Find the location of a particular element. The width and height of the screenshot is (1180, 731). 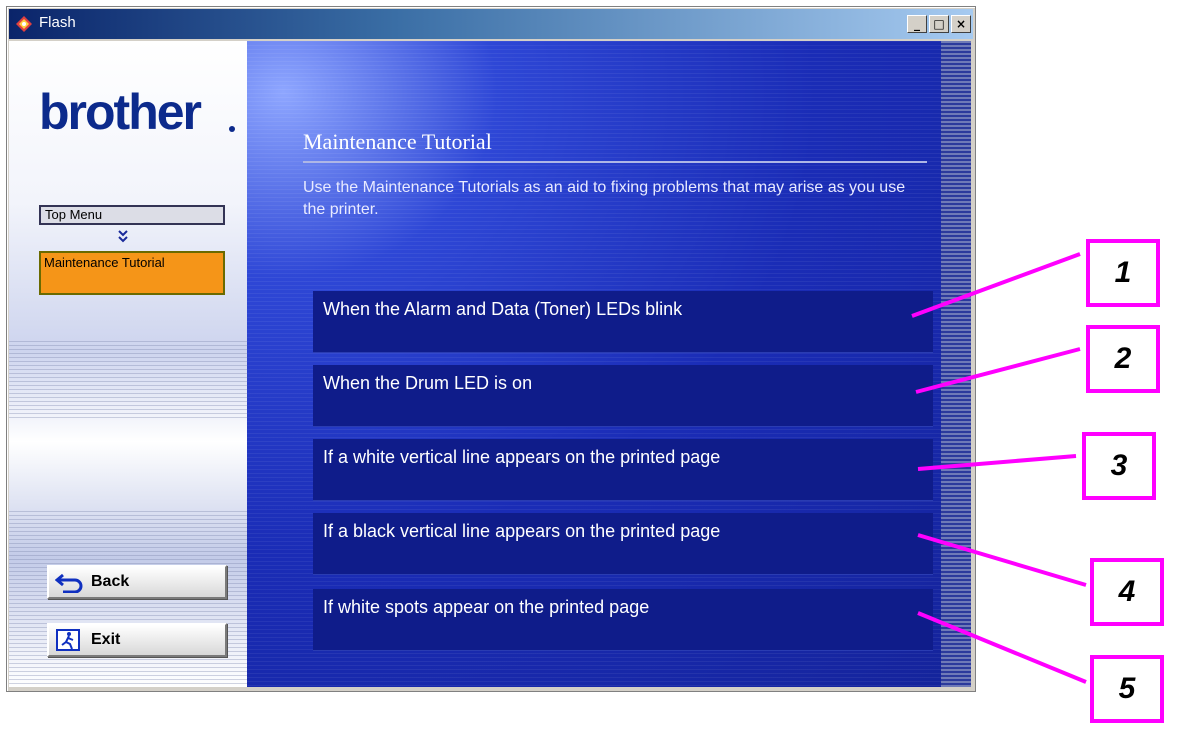

back-button-label: Back is located at coordinates (110, 581).